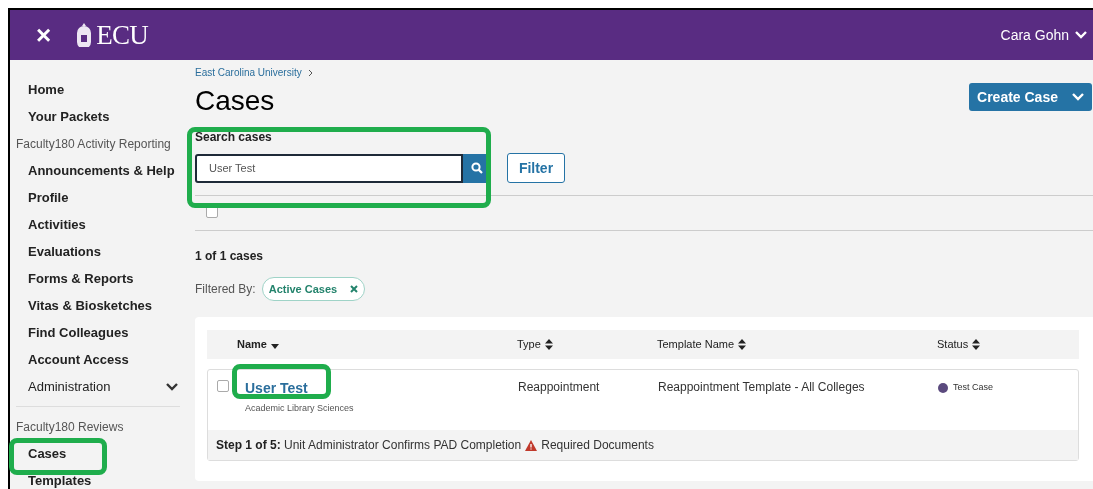  What do you see at coordinates (44, 35) in the screenshot?
I see `close-button: ×` at bounding box center [44, 35].